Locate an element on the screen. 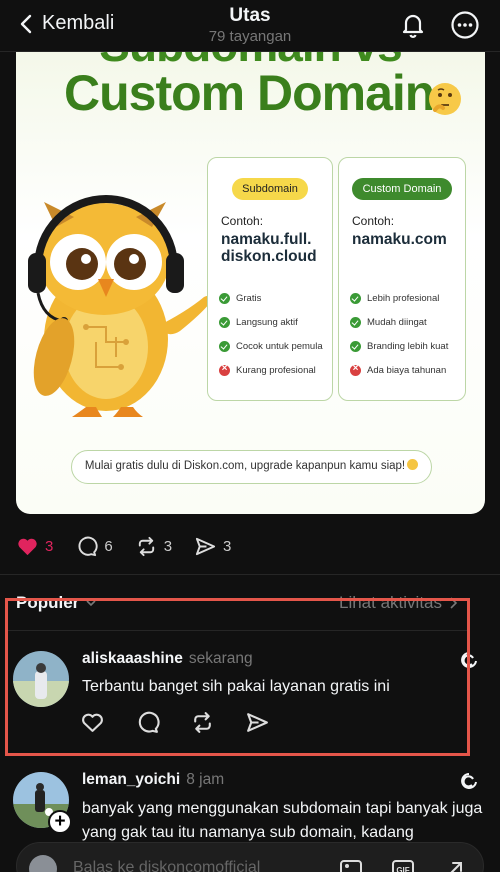 The width and height of the screenshot is (500, 872). top-bar: Kembali Utas 79 tayangan is located at coordinates (250, 26).